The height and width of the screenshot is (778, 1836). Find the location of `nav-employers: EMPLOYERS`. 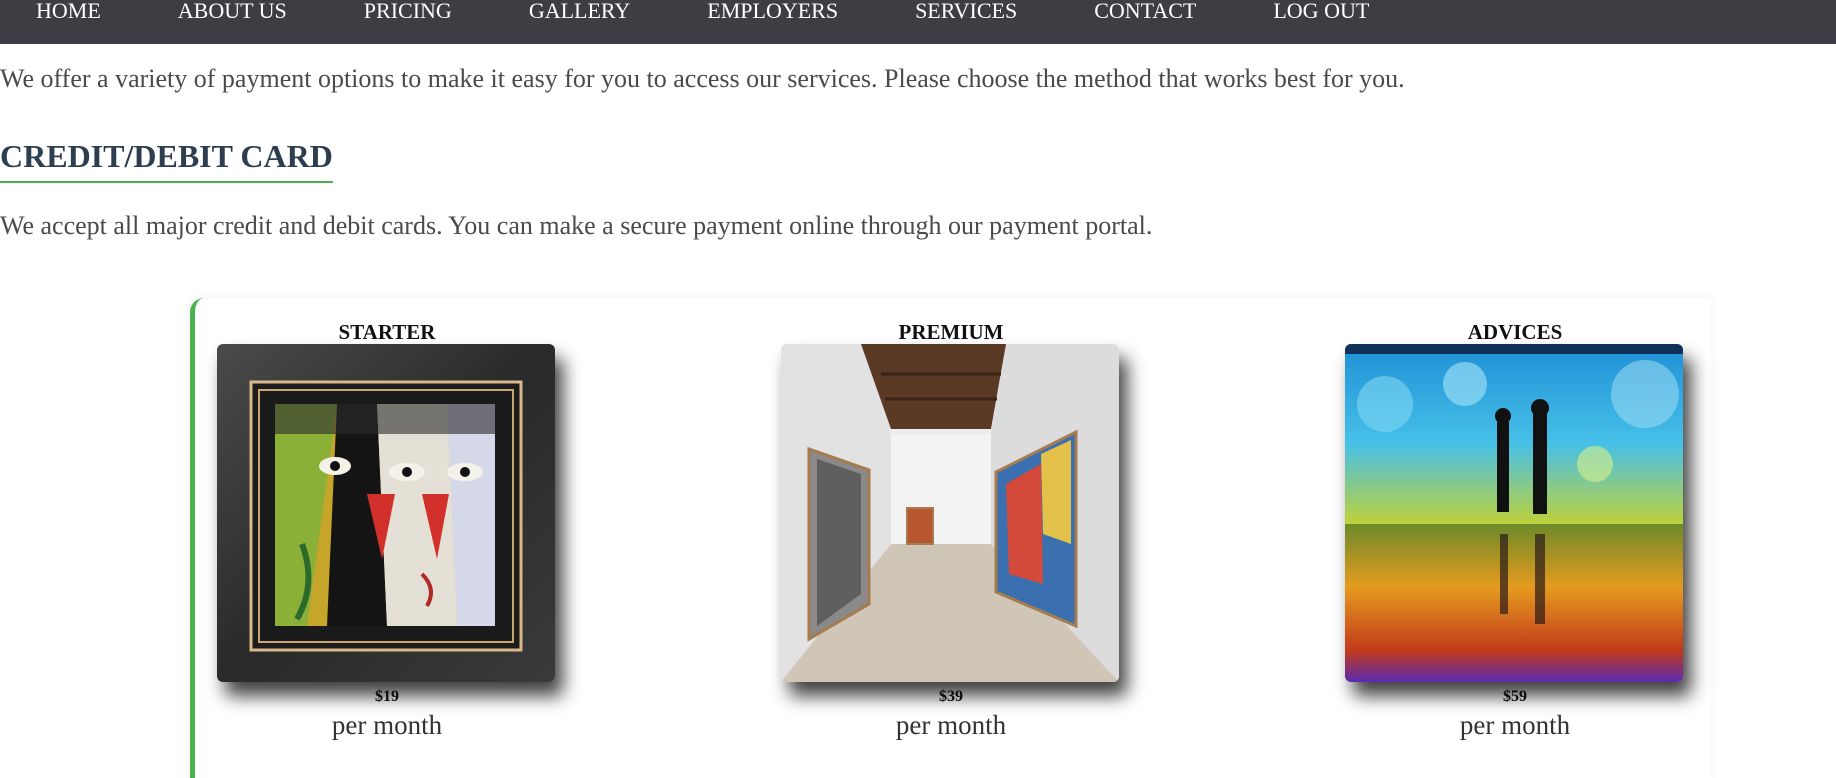

nav-employers: EMPLOYERS is located at coordinates (772, 11).